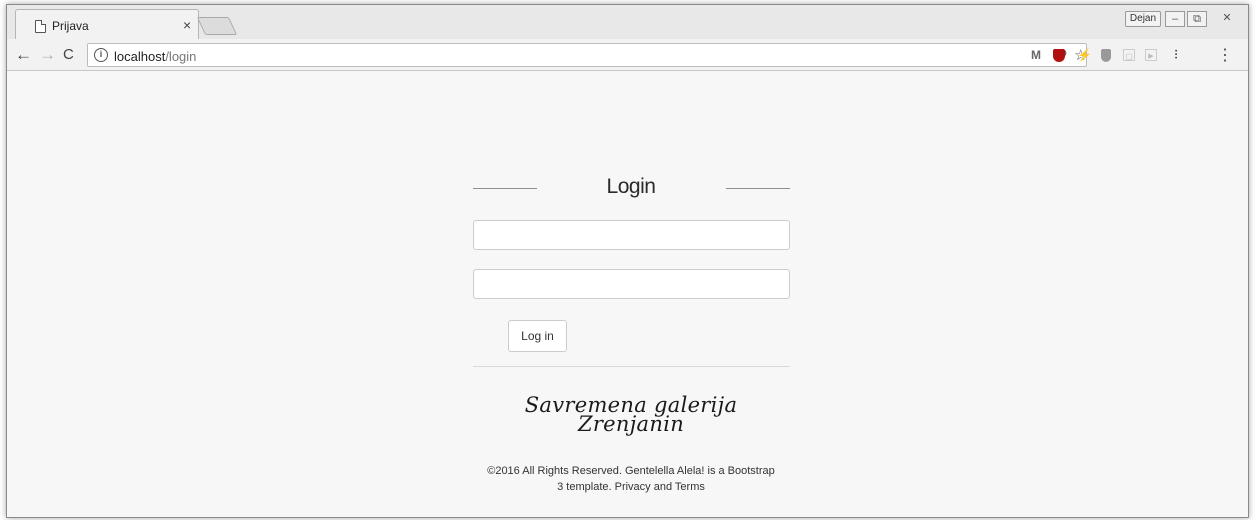  What do you see at coordinates (140, 56) in the screenshot?
I see `url-host: localhost` at bounding box center [140, 56].